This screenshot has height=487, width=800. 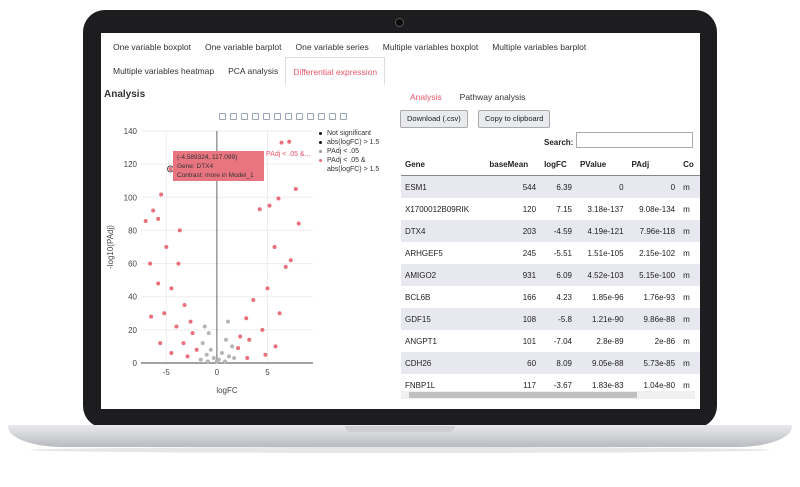 What do you see at coordinates (332, 116) in the screenshot?
I see `compare-icon` at bounding box center [332, 116].